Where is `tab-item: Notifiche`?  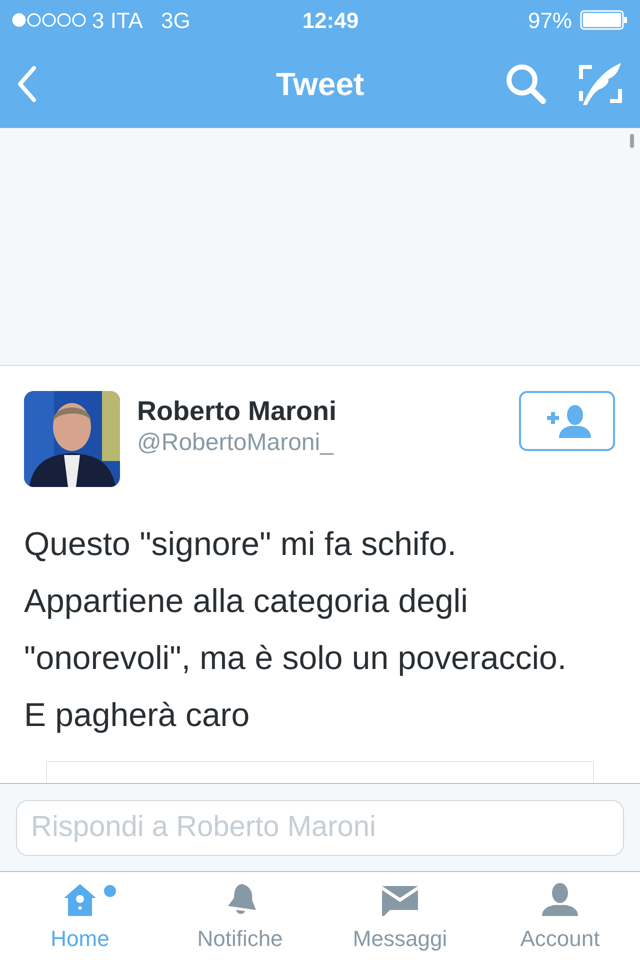 tab-item: Notifiche is located at coordinates (240, 916).